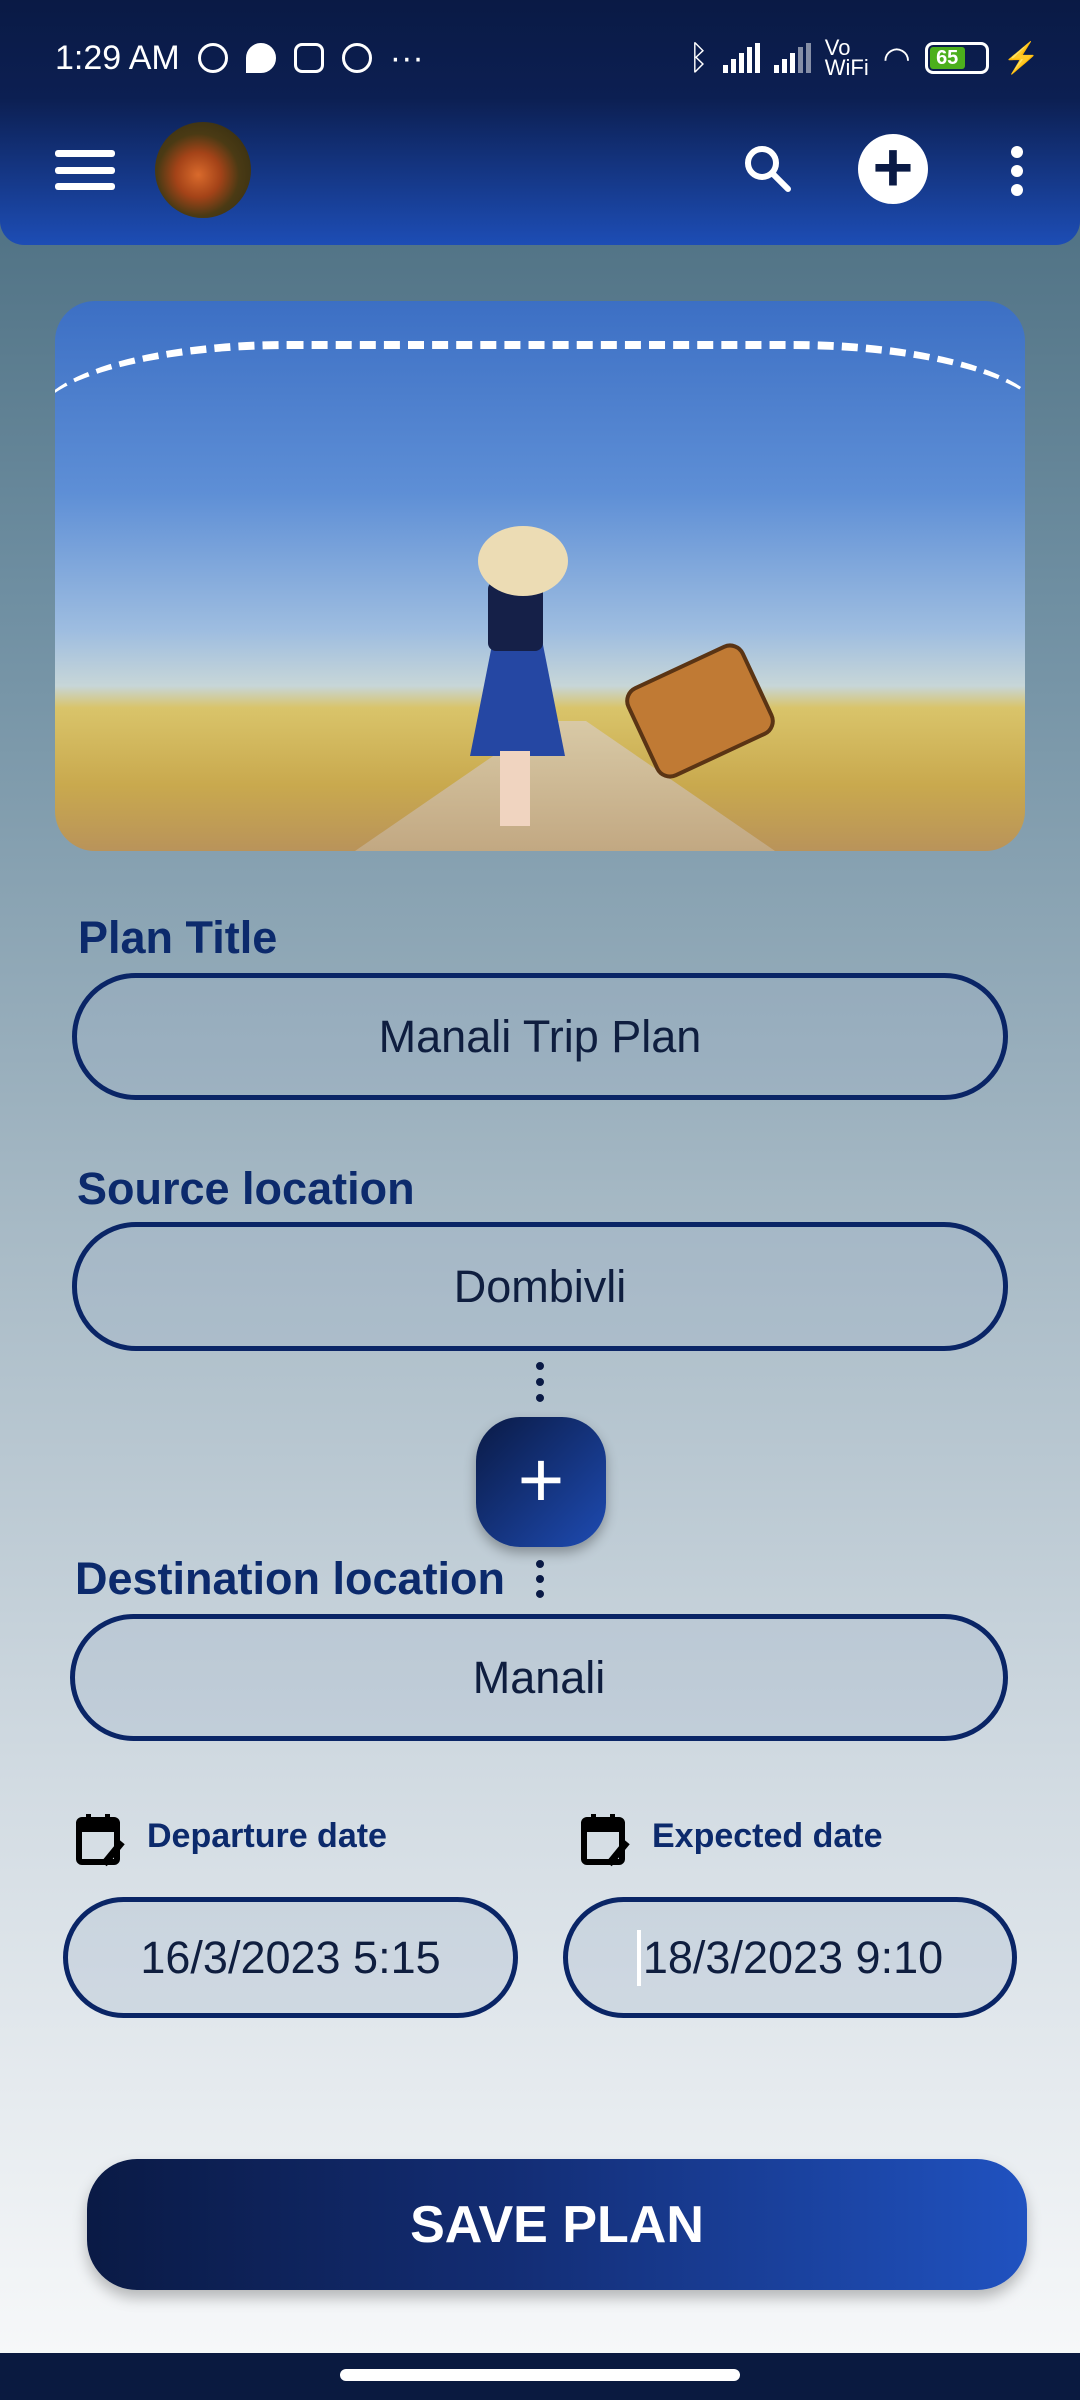  I want to click on status-bar: 1:29 AM ··· ᛒ Vo WiFi ◠ 65 ⚡, so click(547, 58).